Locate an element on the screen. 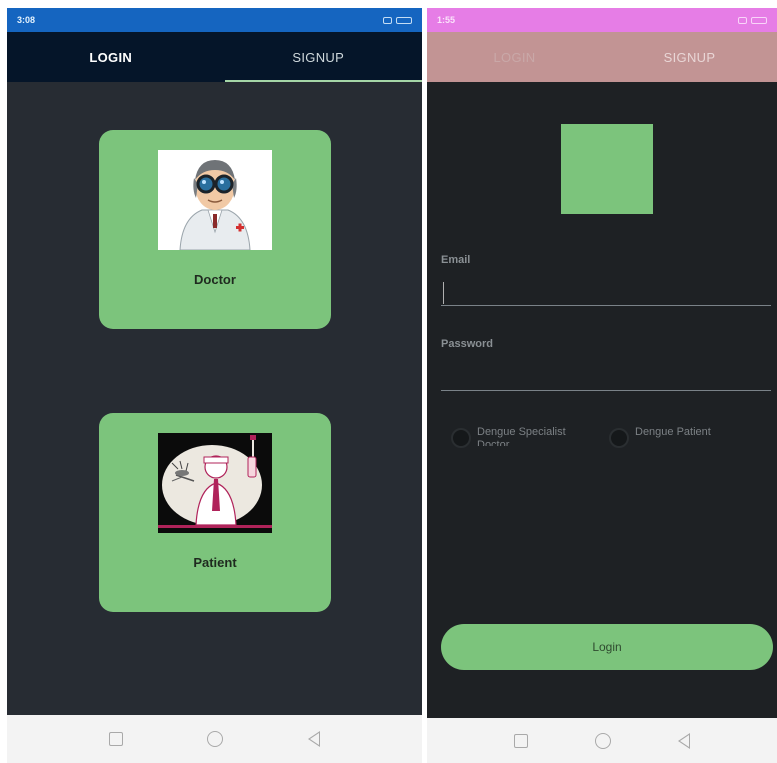 The height and width of the screenshot is (763, 777). tab-signup-label: SIGNUP is located at coordinates (318, 57).